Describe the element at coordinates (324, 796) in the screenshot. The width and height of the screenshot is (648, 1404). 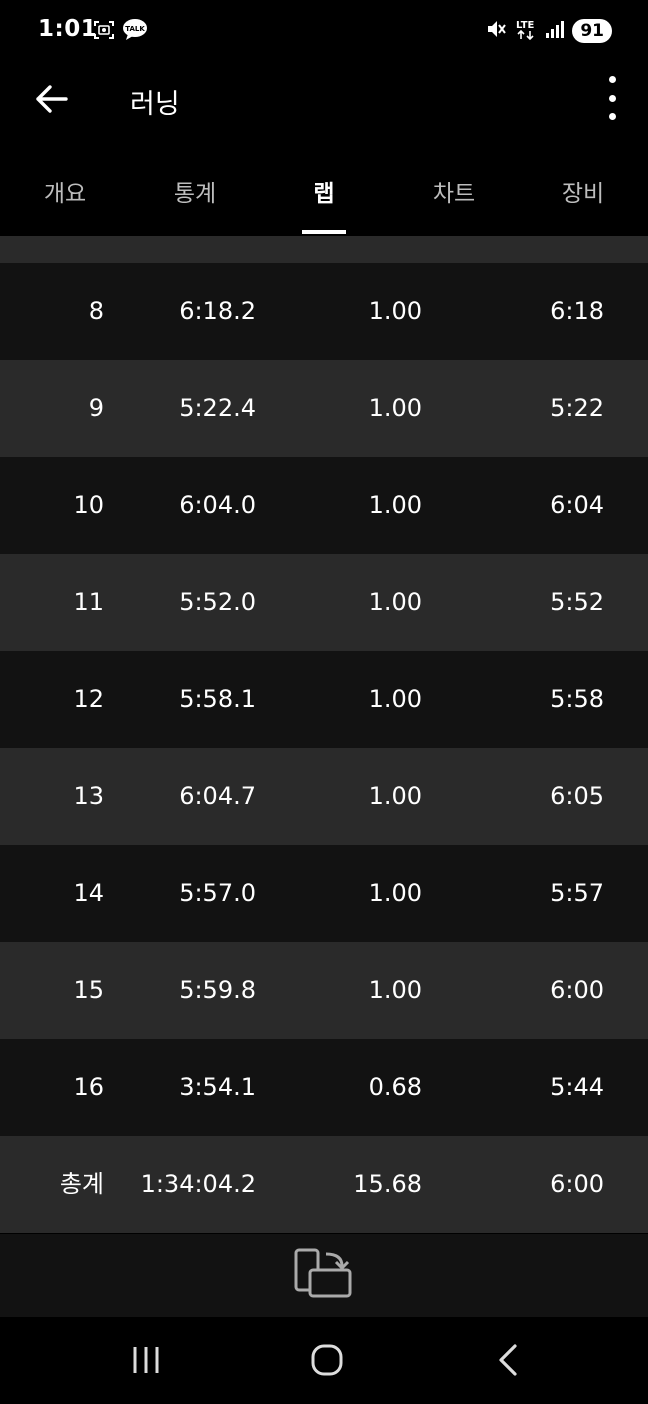
I see `table-row: 13 6:04.7 1.00 6:05` at that location.